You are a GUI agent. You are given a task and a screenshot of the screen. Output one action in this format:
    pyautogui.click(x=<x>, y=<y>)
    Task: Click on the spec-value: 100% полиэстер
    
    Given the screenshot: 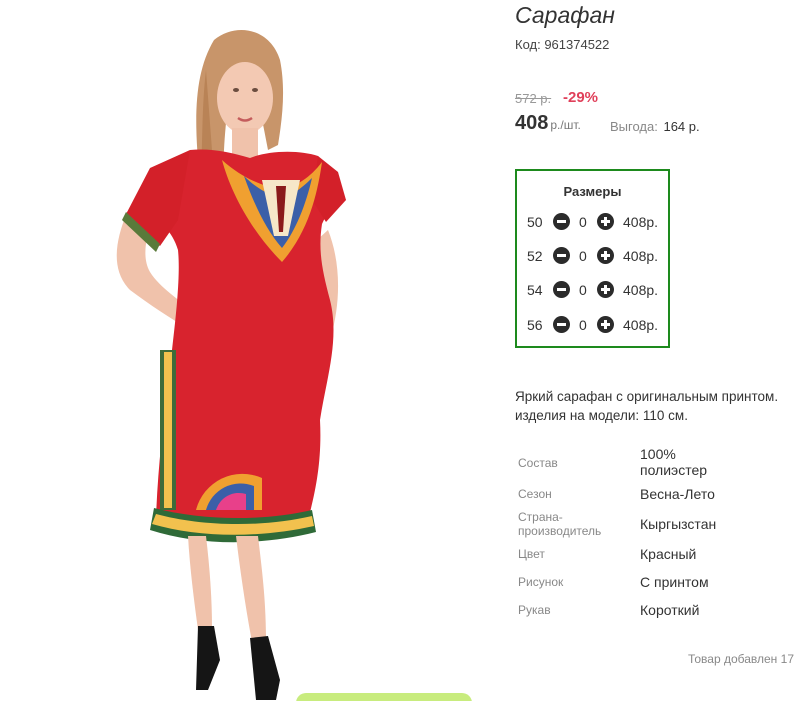 What is the action you would take?
    pyautogui.click(x=674, y=462)
    